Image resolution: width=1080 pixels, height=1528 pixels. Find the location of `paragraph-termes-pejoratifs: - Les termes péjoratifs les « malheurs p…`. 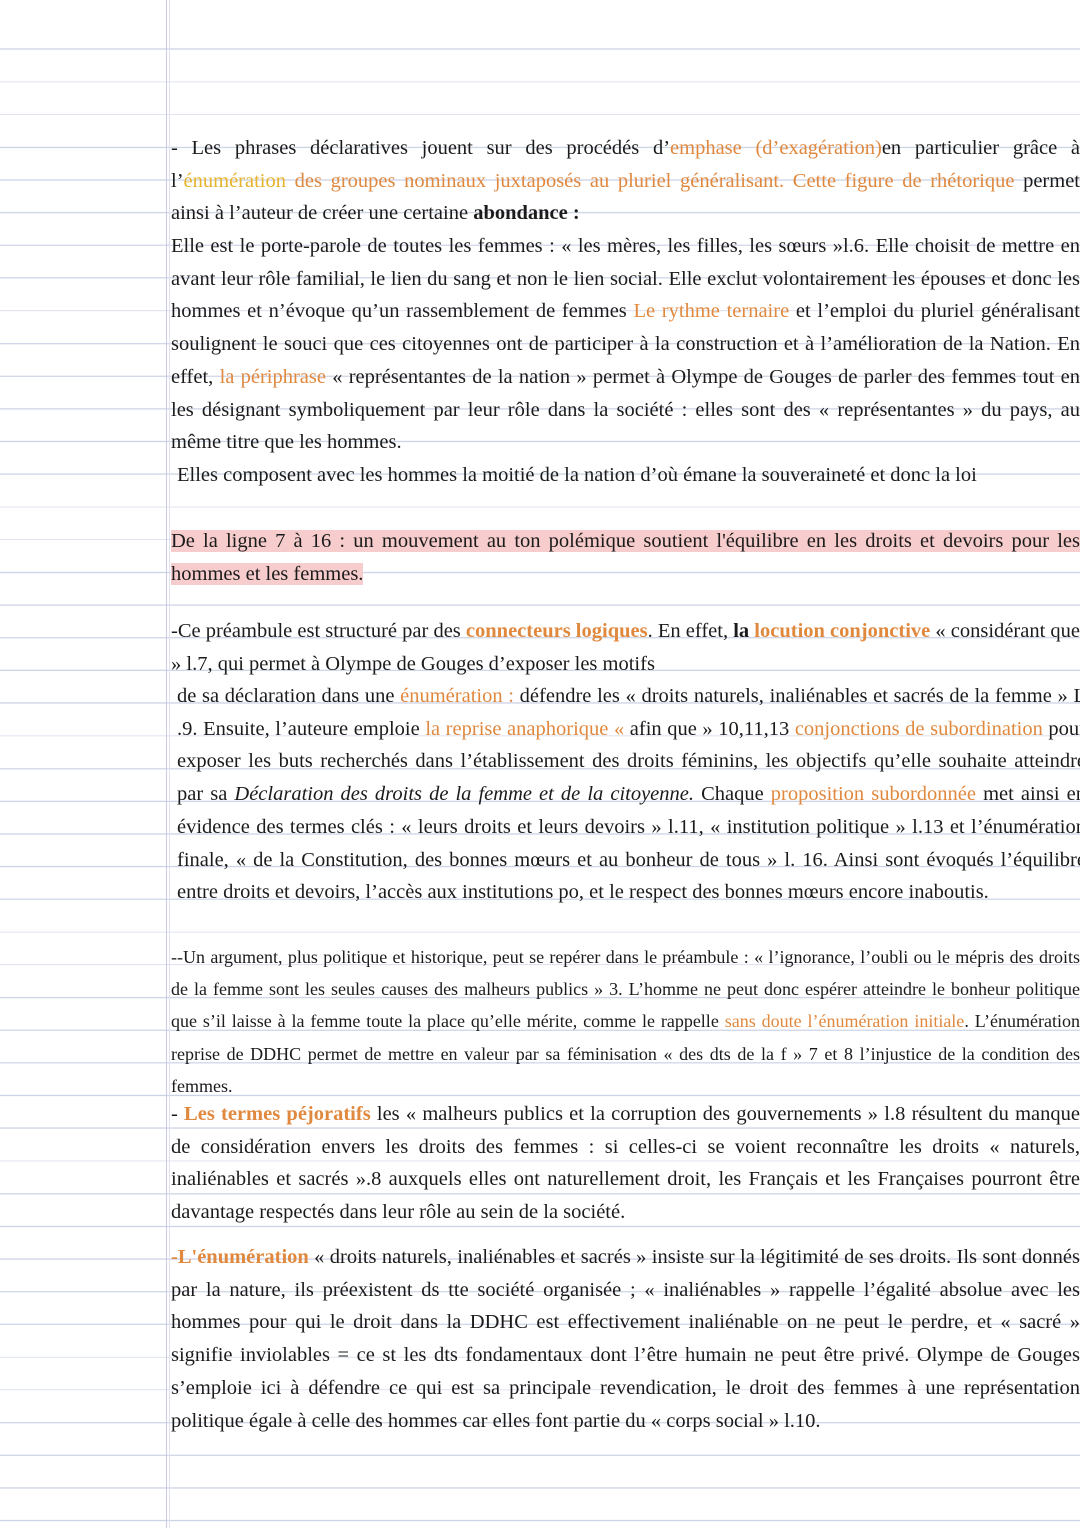

paragraph-termes-pejoratifs: - Les termes péjoratifs les « malheurs p… is located at coordinates (625, 1163).